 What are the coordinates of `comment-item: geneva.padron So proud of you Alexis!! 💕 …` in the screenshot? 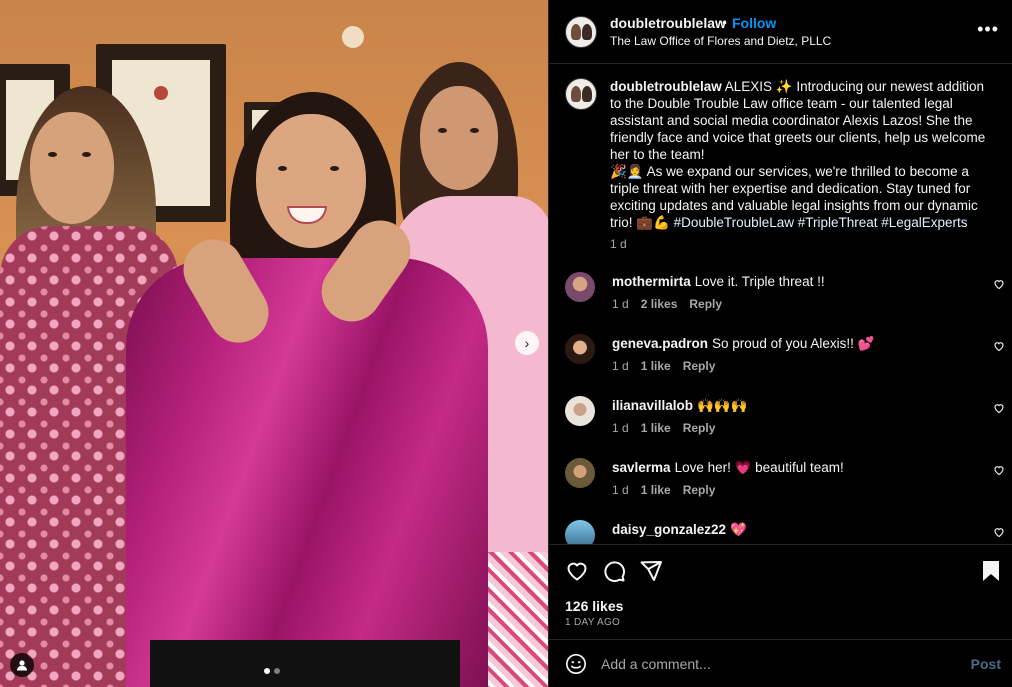 It's located at (785, 360).